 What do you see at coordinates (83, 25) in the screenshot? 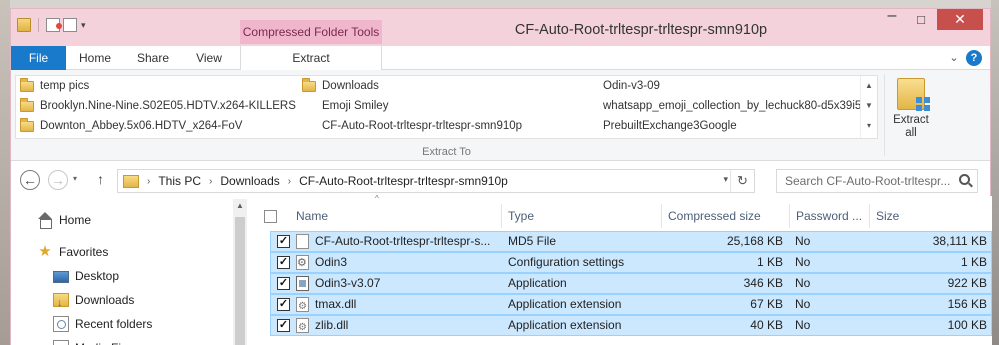
I see `customize-toolbar-dropdown-icon: ▾` at bounding box center [83, 25].